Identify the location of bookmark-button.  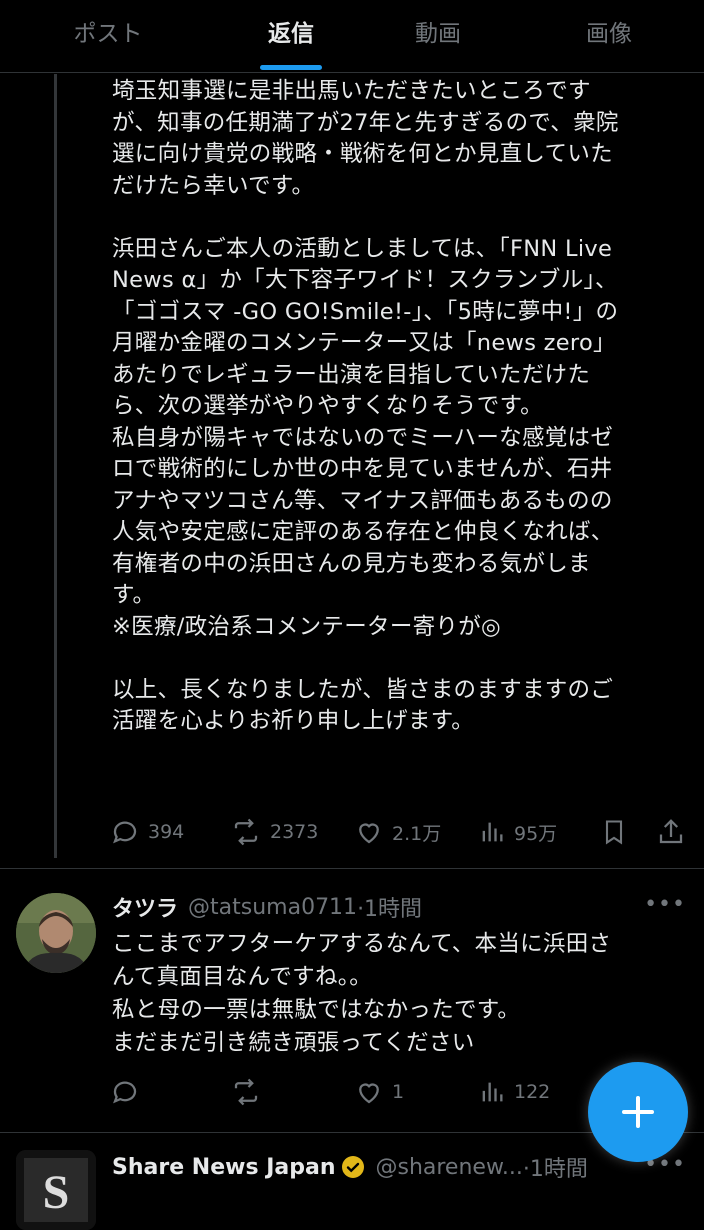
(614, 832).